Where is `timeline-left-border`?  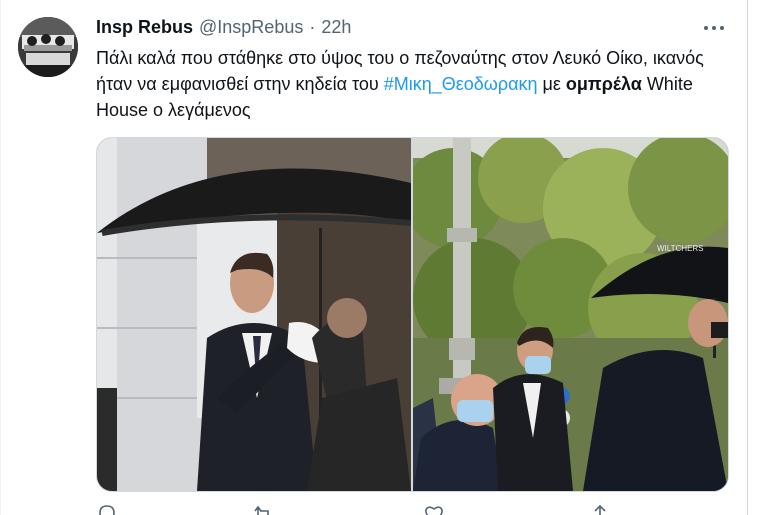
timeline-left-border is located at coordinates (0, 257).